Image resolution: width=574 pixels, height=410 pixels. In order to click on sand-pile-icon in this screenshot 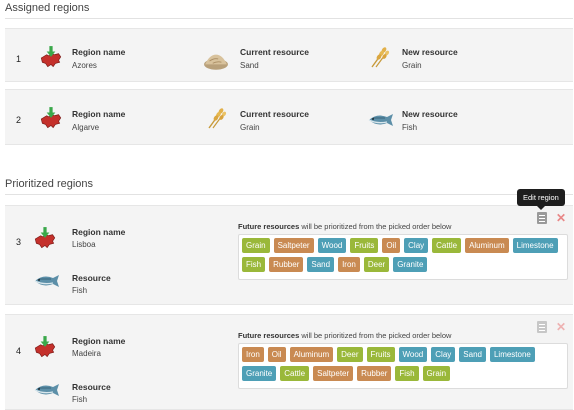, I will do `click(216, 60)`.